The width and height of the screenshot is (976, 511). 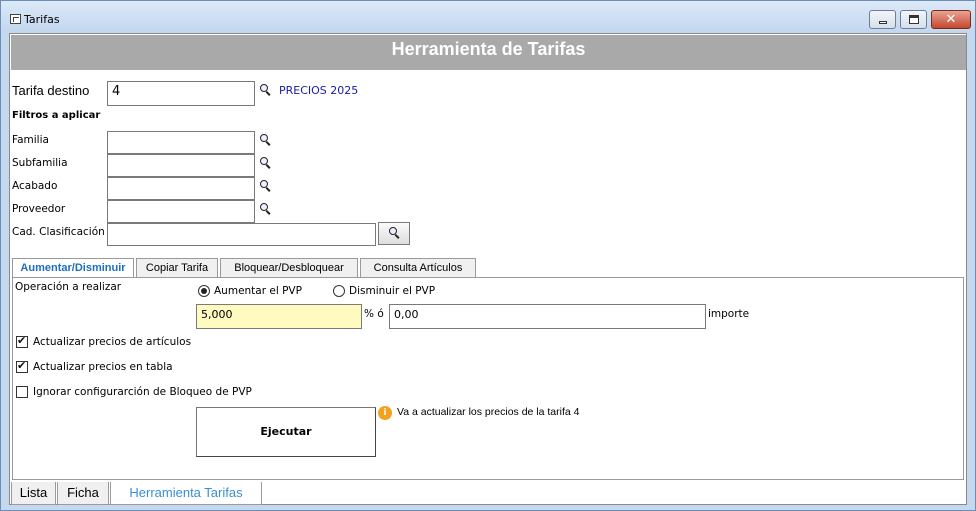 I want to click on proveedor-label: Proveedor, so click(x=39, y=209).